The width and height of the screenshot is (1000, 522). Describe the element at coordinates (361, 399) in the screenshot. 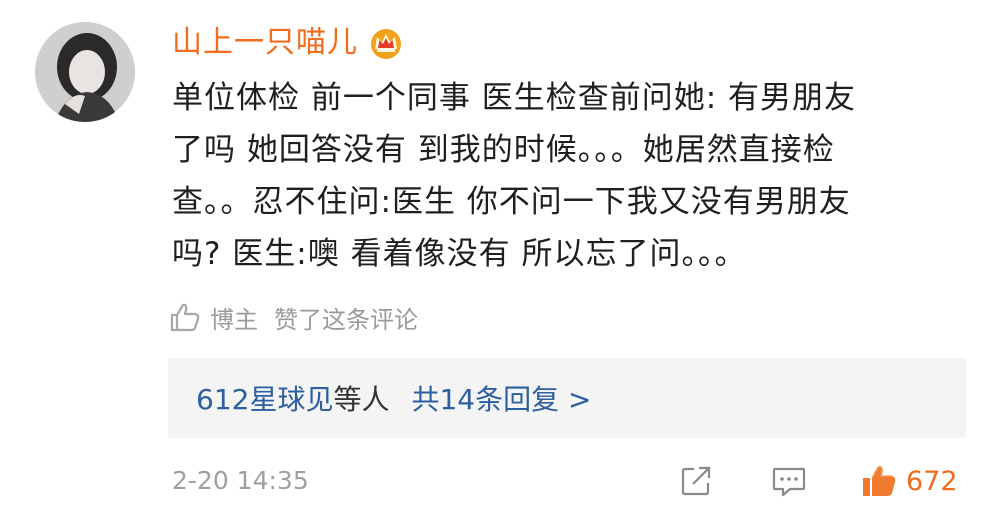

I see `reply-etc-label: 等人` at that location.